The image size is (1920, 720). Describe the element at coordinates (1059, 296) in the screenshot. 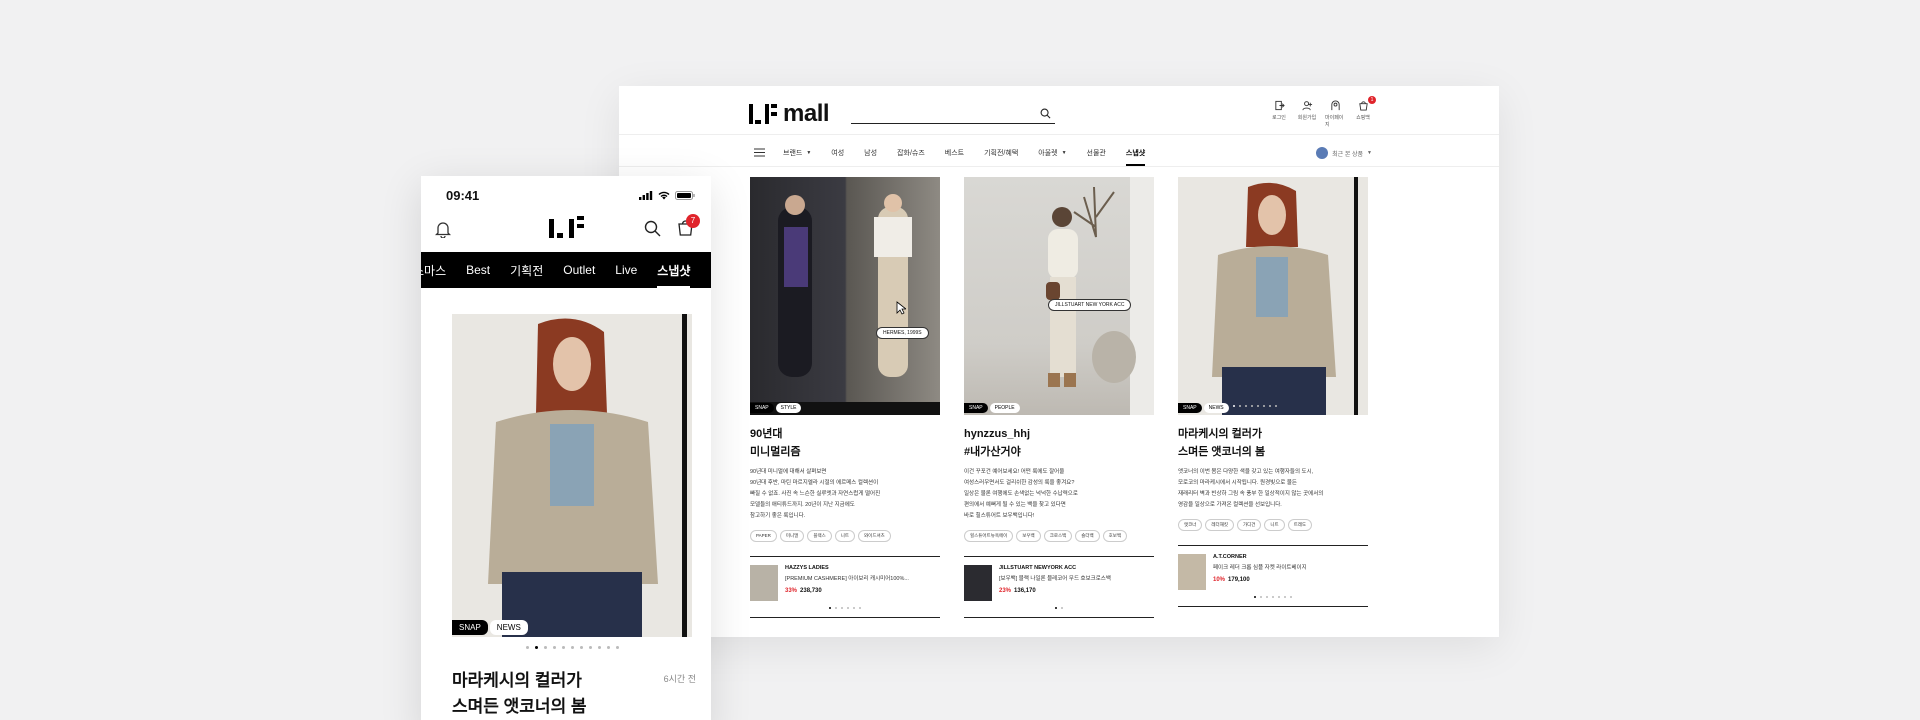

I see `snap-image: JILLSTUART NEW YORK ACC SNAP PEOPLE` at that location.